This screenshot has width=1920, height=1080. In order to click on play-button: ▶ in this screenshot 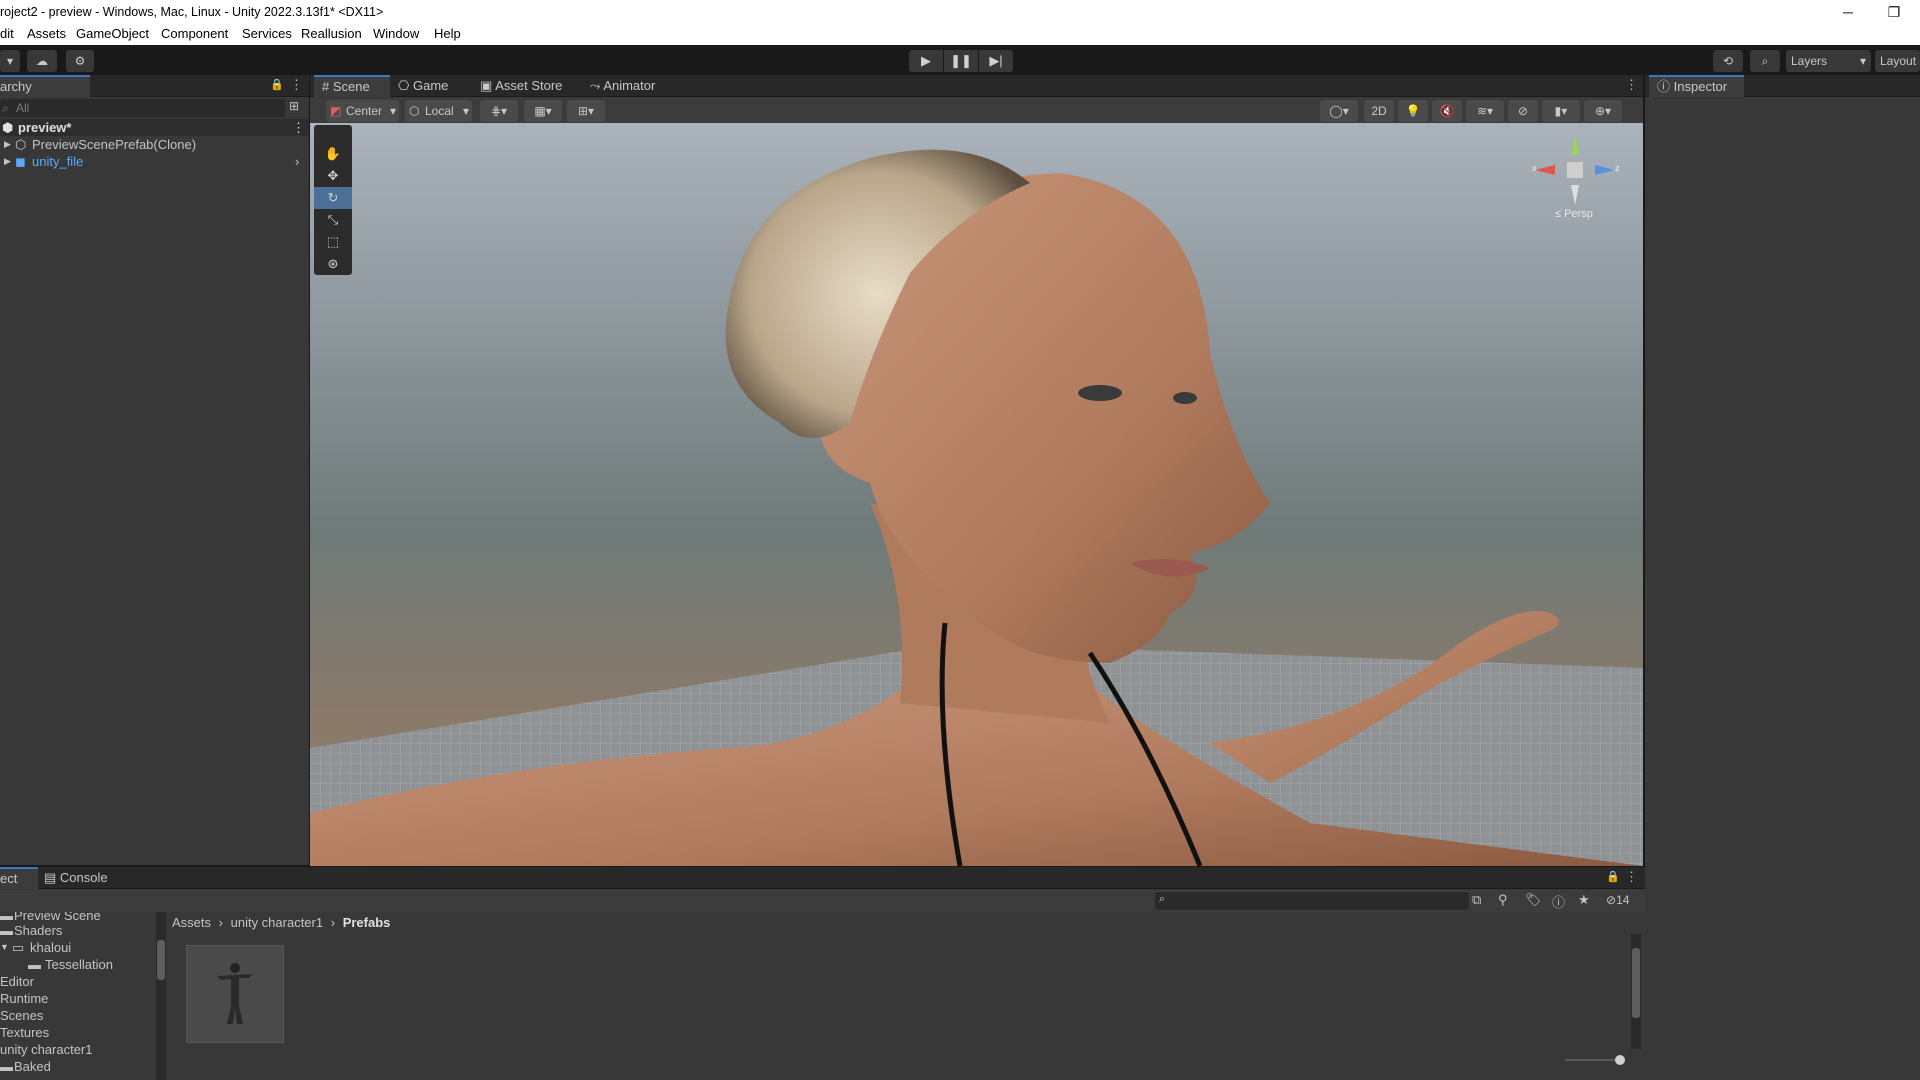, I will do `click(926, 61)`.